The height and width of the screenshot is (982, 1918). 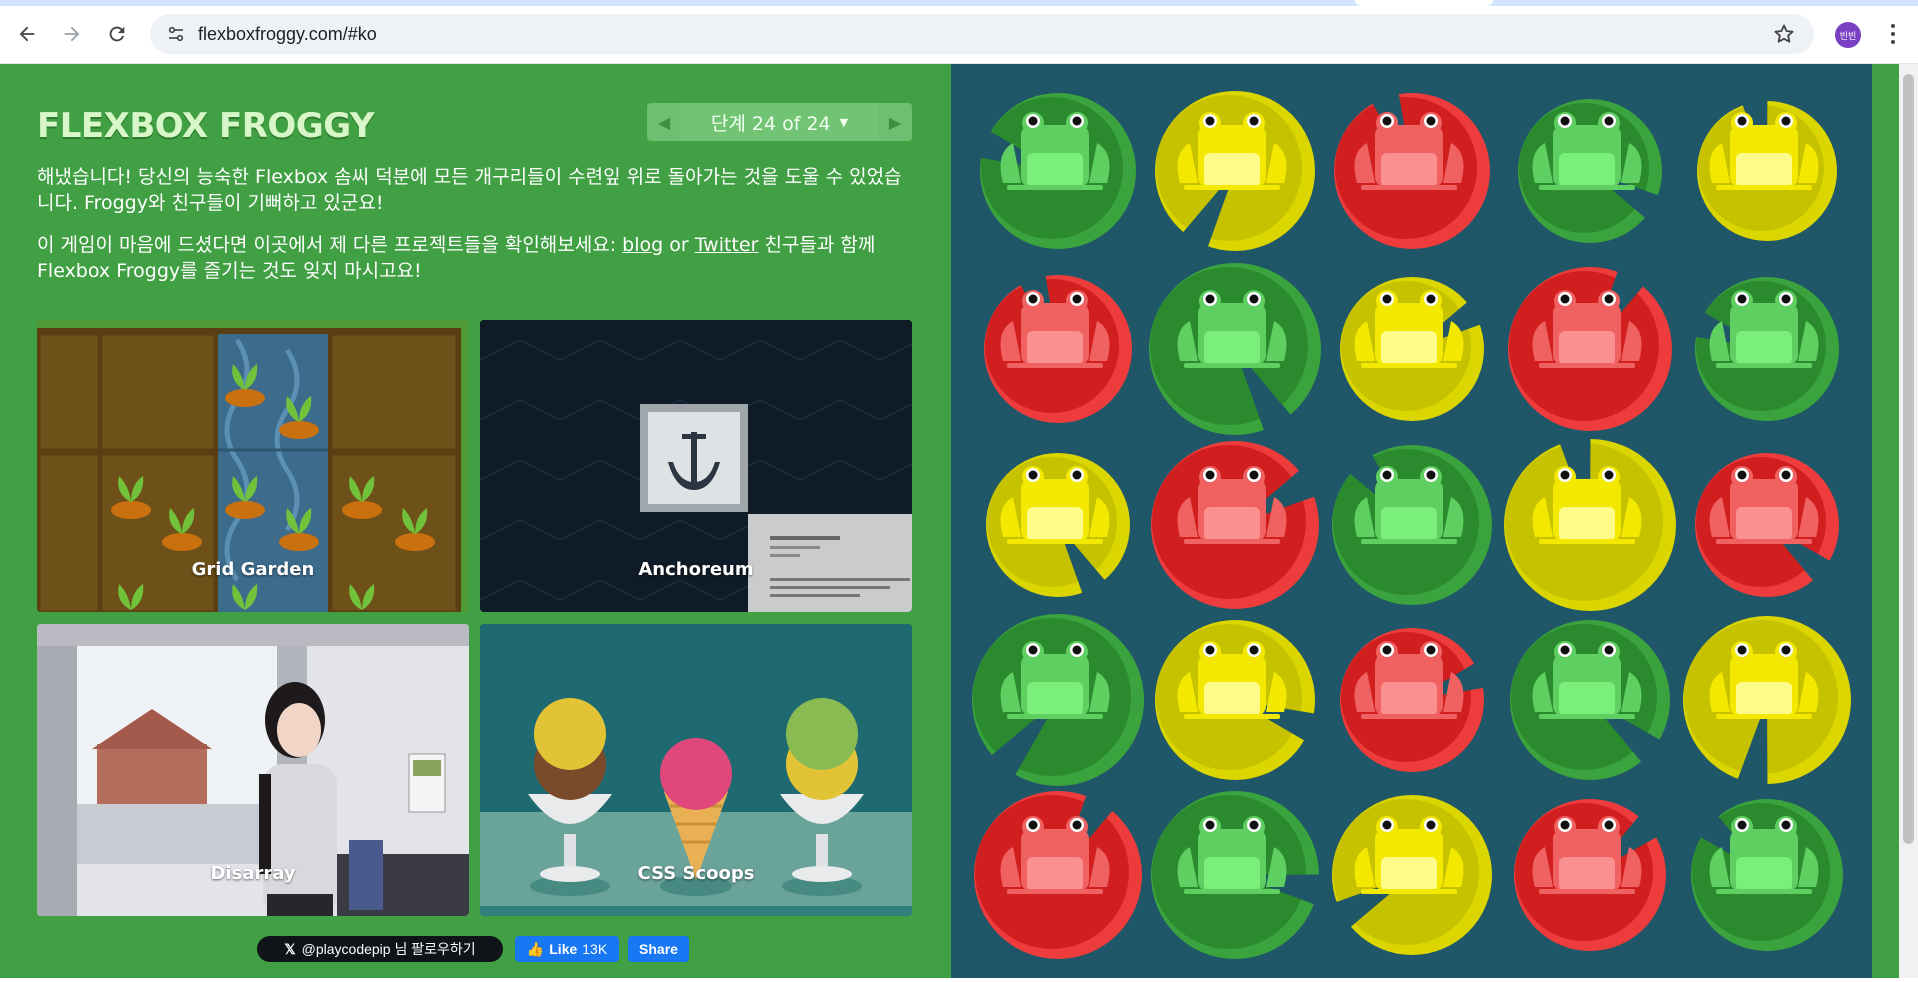 What do you see at coordinates (290, 948) in the screenshot?
I see `x-logo-icon: 𝕏` at bounding box center [290, 948].